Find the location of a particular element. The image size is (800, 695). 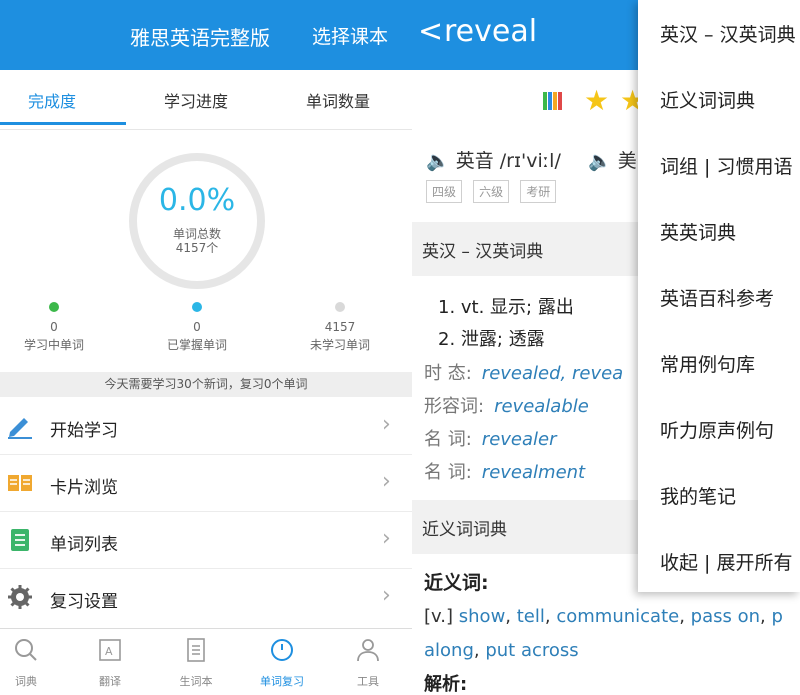

stat-value: 4157 is located at coordinates (340, 327).